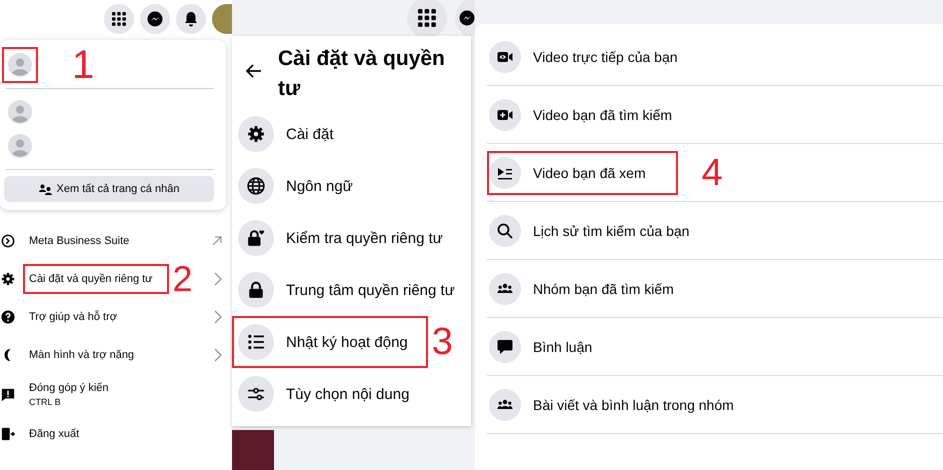  Describe the element at coordinates (45, 189) in the screenshot. I see `profiles-icon` at that location.